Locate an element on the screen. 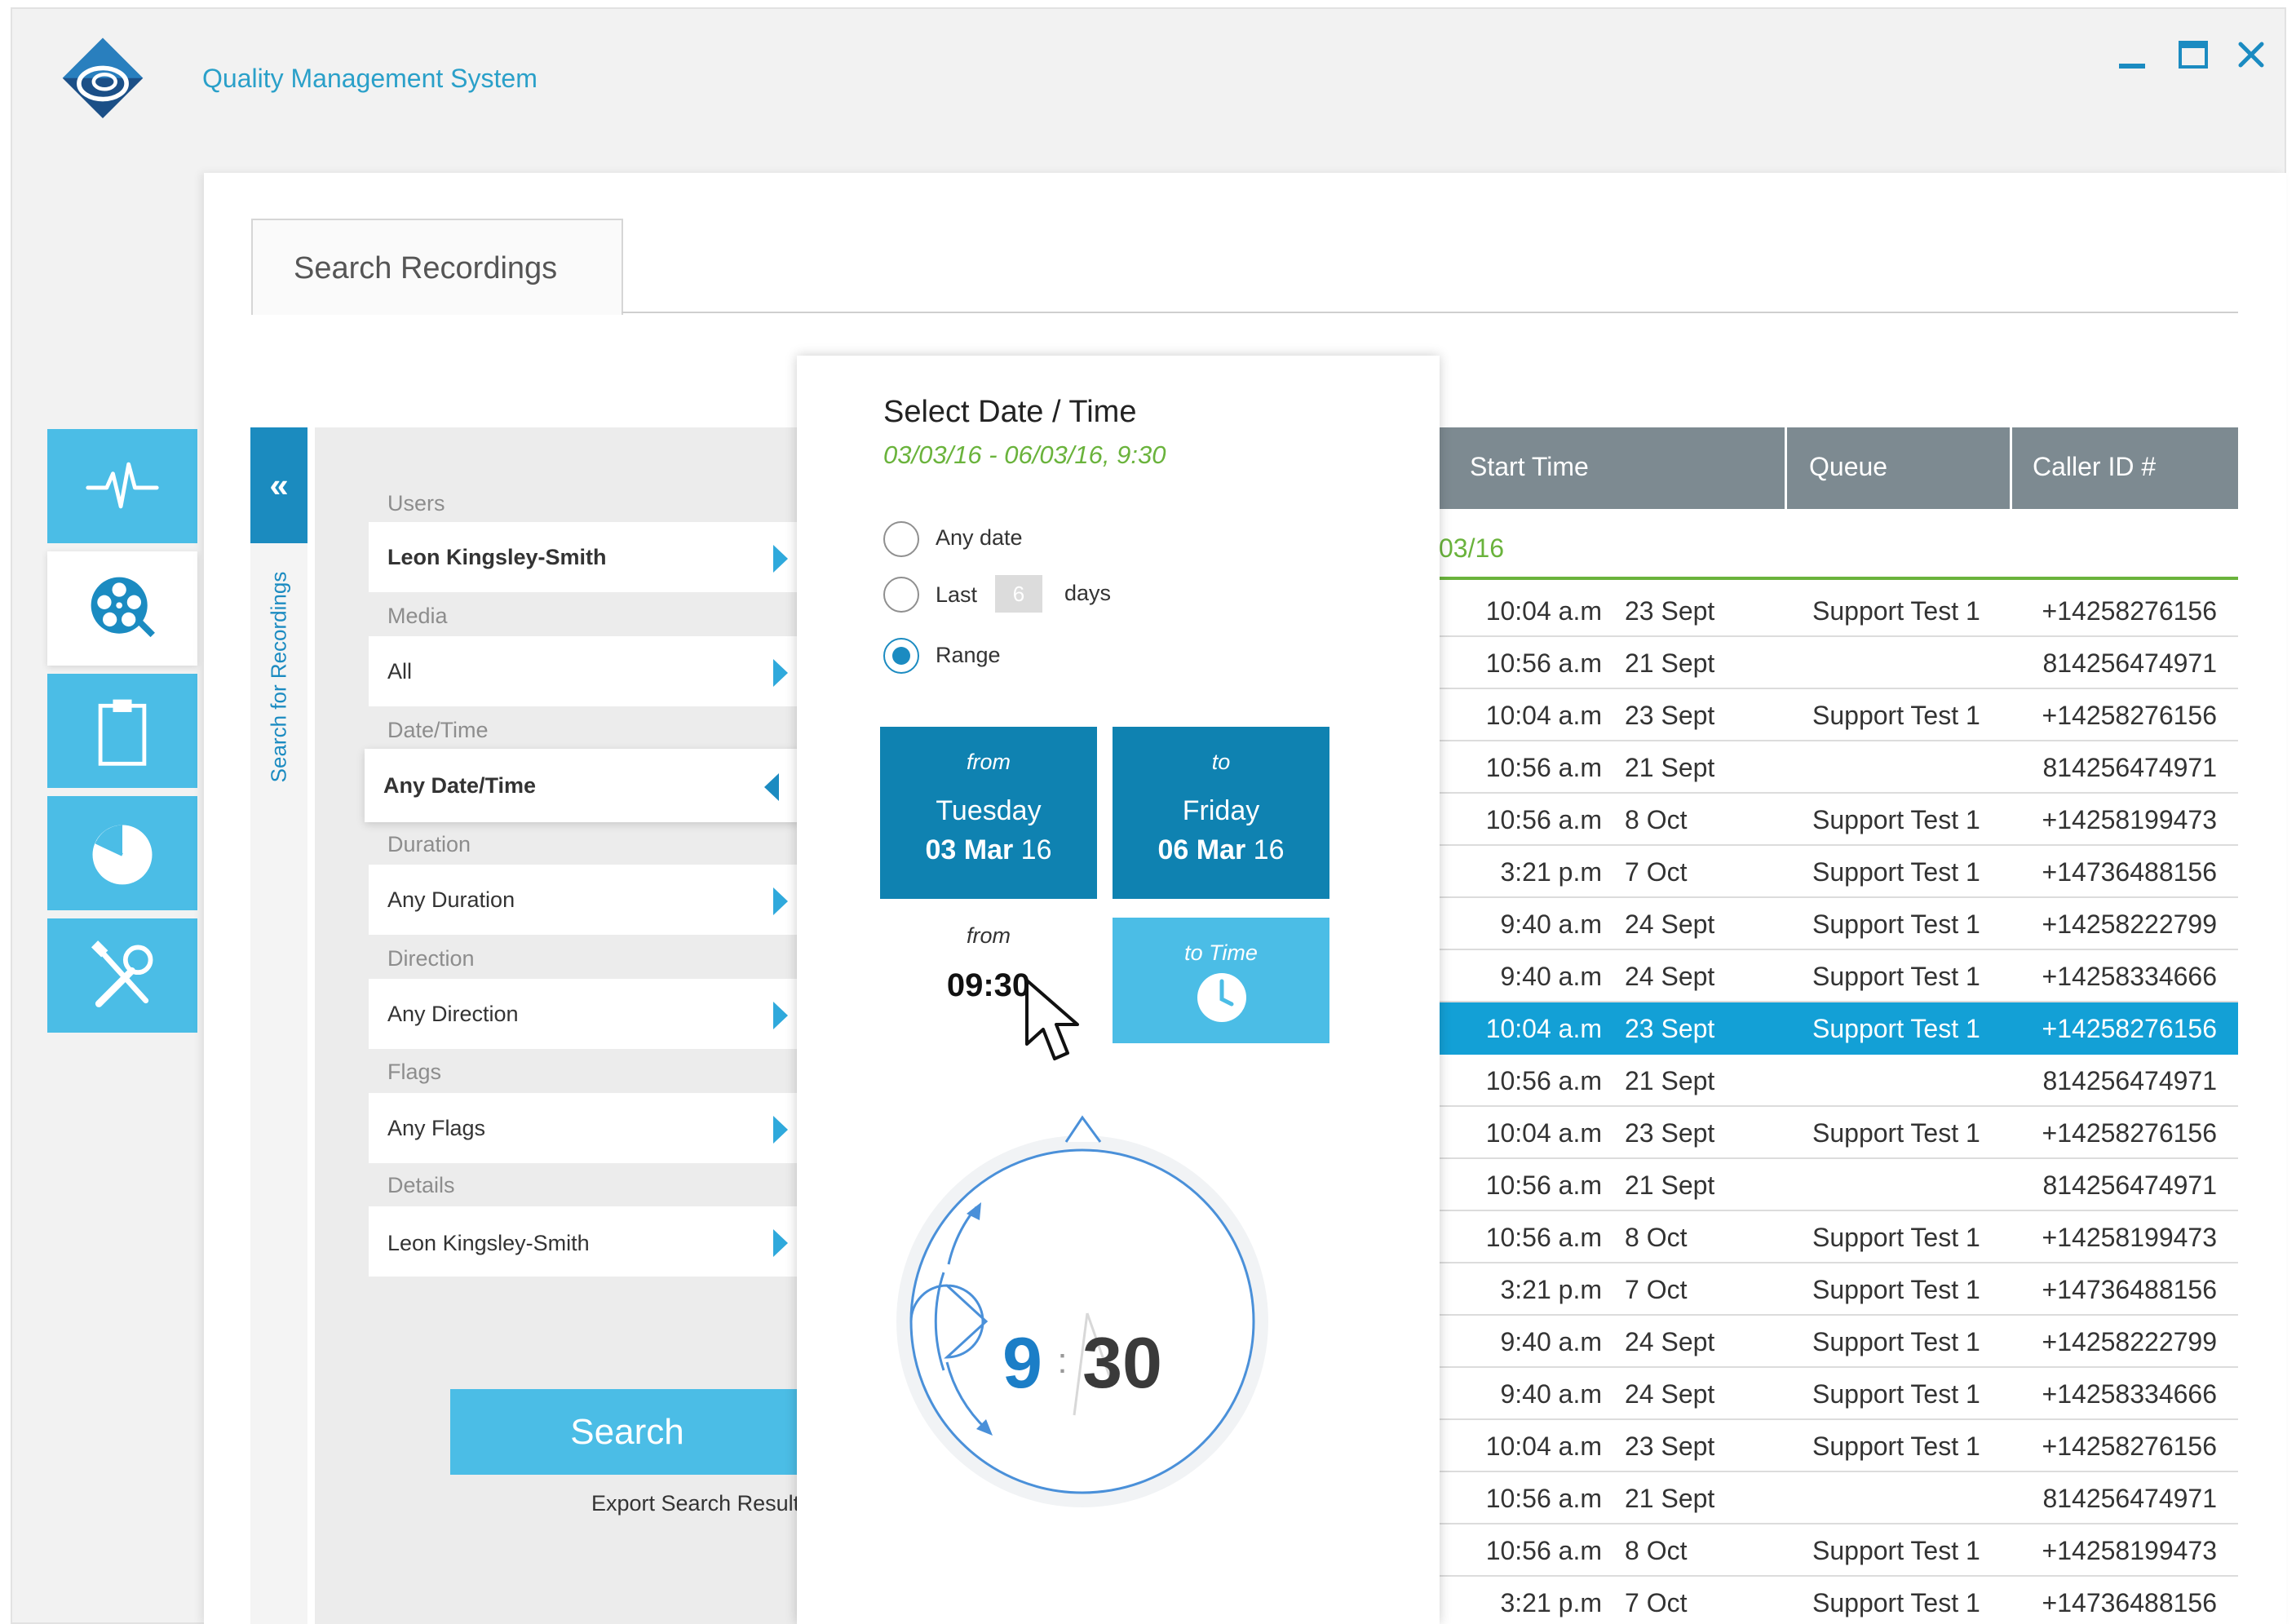 Image resolution: width=2296 pixels, height=1624 pixels. nav-activity is located at coordinates (122, 486).